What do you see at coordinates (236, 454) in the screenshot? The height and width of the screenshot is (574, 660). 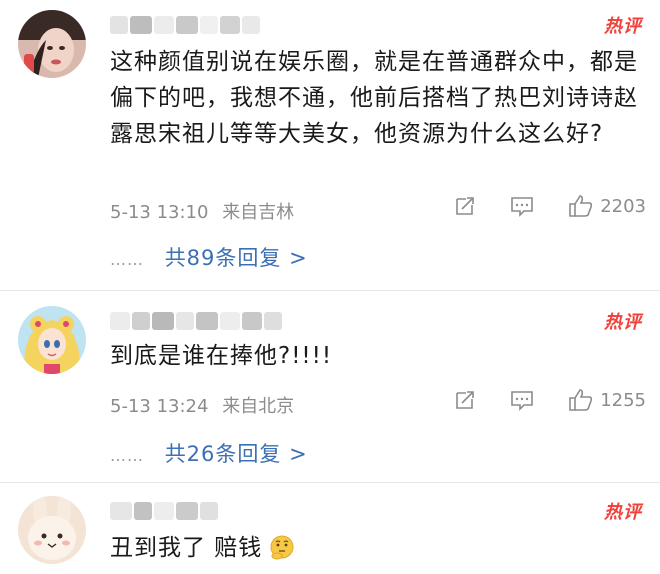 I see `replies-count-link: 共26条回复 >` at bounding box center [236, 454].